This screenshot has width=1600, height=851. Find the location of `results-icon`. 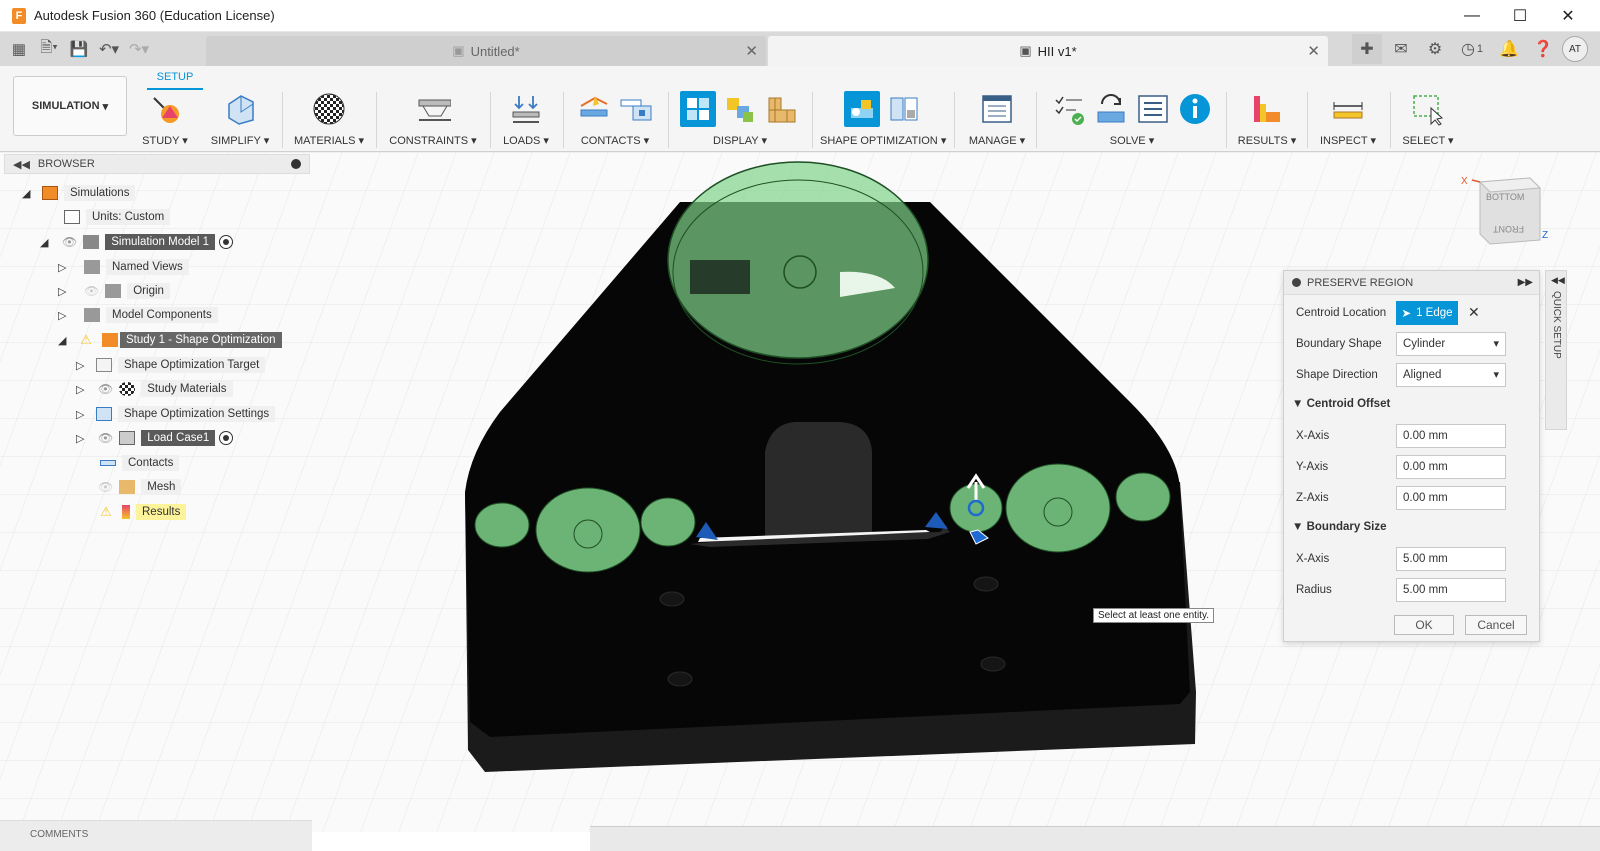

results-icon is located at coordinates (1267, 109).